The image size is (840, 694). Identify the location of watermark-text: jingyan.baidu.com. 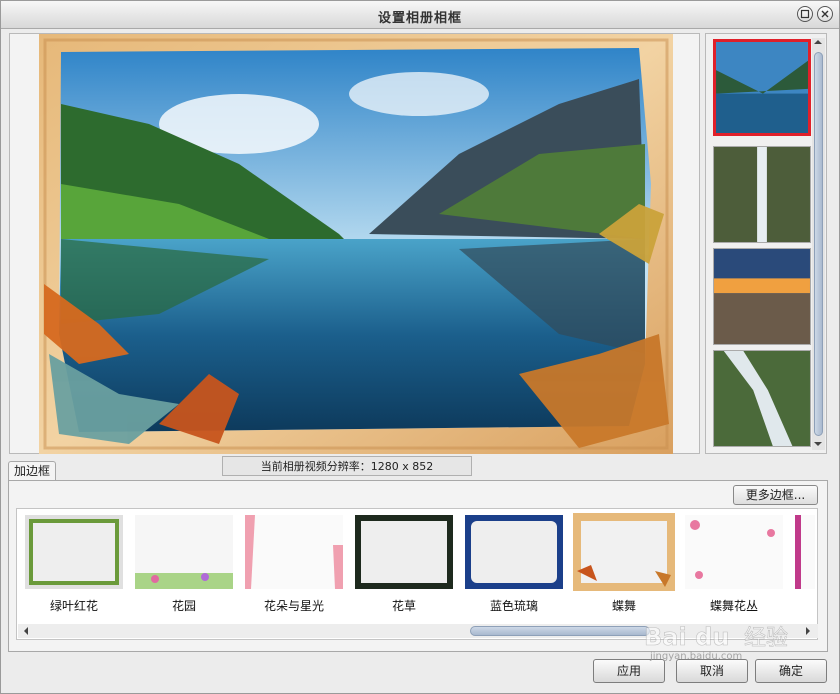
(696, 656).